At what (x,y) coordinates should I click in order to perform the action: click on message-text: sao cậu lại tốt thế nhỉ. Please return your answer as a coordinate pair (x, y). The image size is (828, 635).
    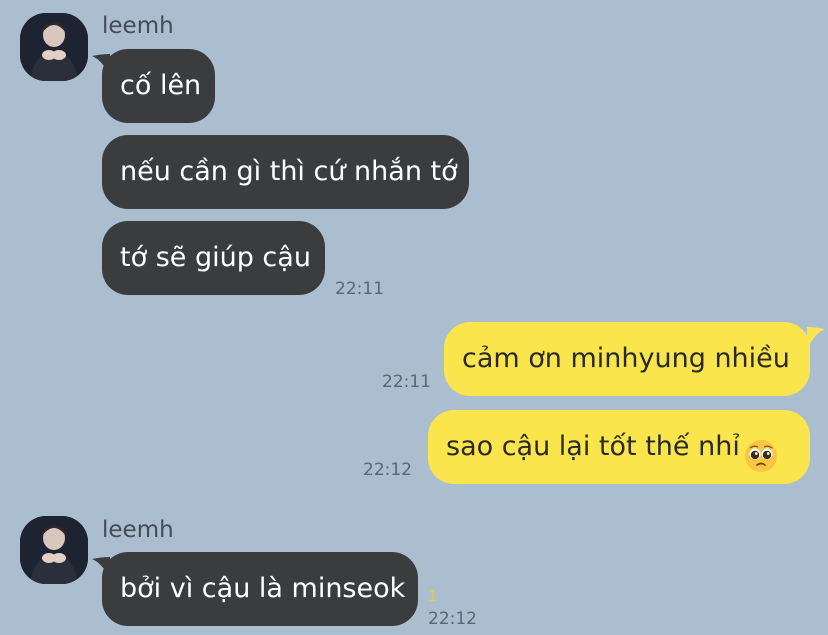
    Looking at the image, I should click on (593, 446).